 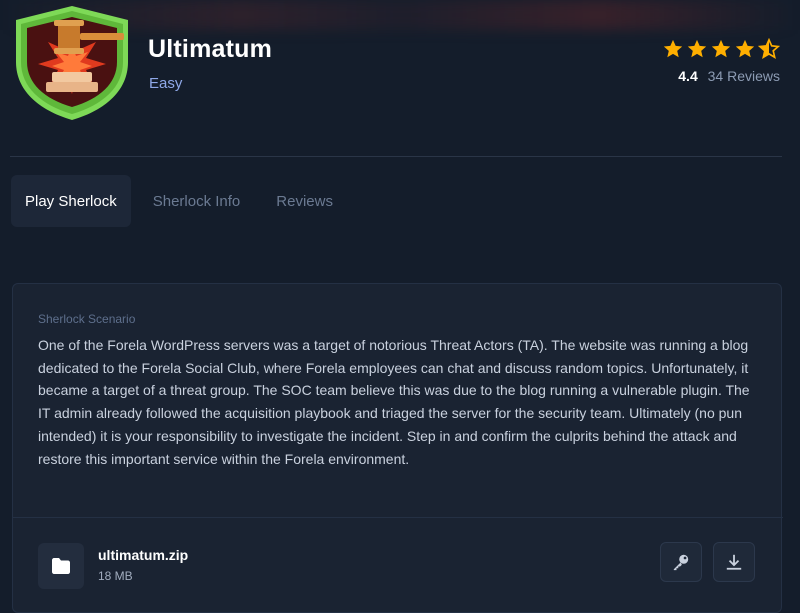 I want to click on download-button, so click(x=734, y=562).